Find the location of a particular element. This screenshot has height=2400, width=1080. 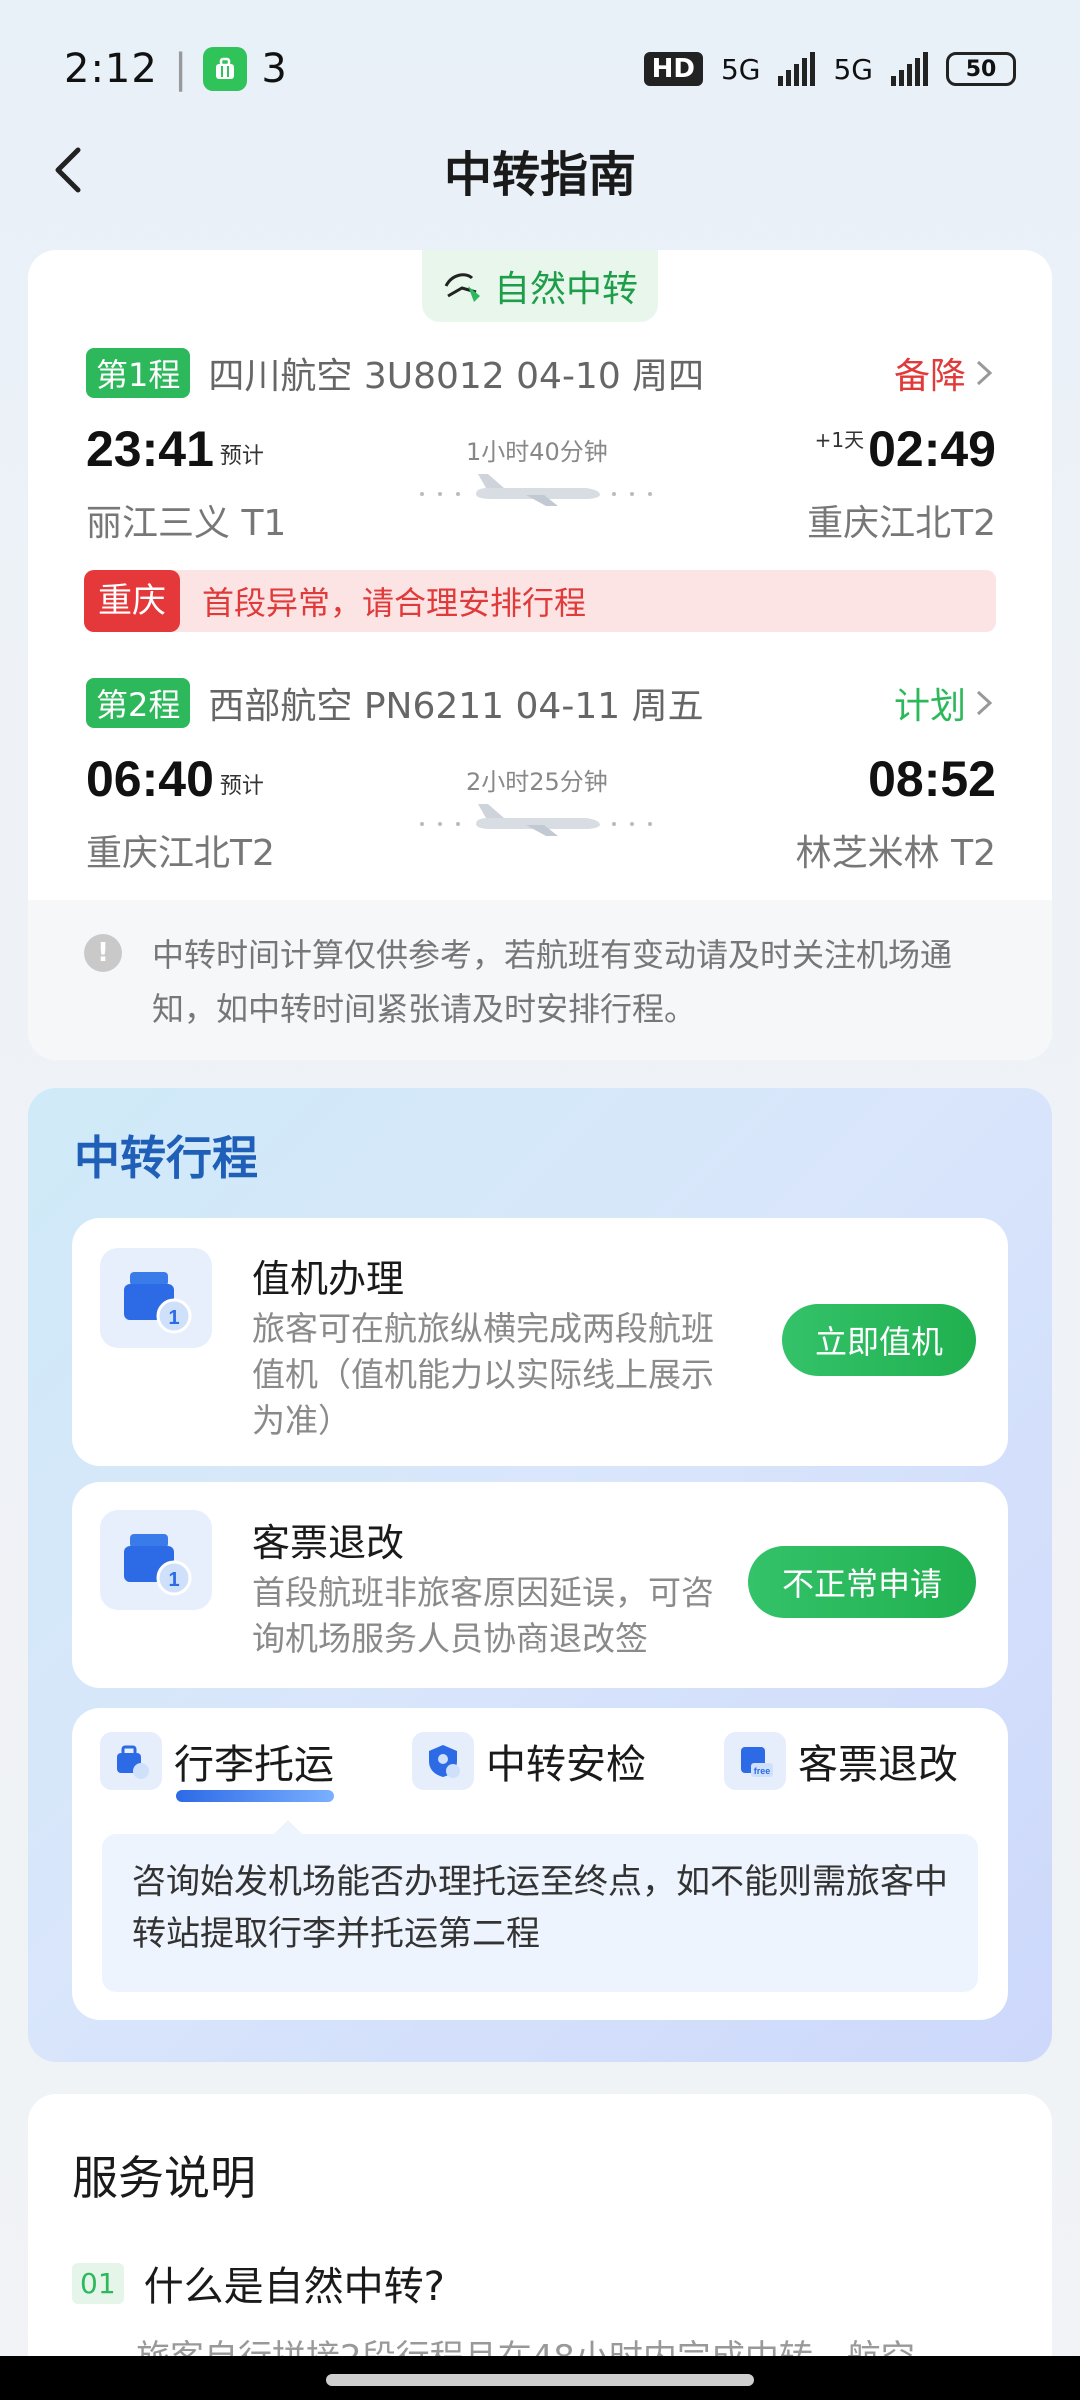

tab-label: 行李托运 is located at coordinates (254, 1765).